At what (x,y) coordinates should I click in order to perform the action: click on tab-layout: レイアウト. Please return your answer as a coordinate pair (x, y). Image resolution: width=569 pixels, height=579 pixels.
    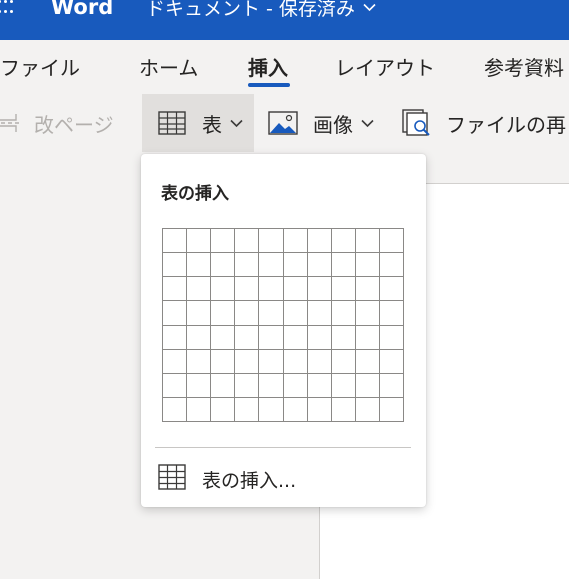
    Looking at the image, I should click on (385, 66).